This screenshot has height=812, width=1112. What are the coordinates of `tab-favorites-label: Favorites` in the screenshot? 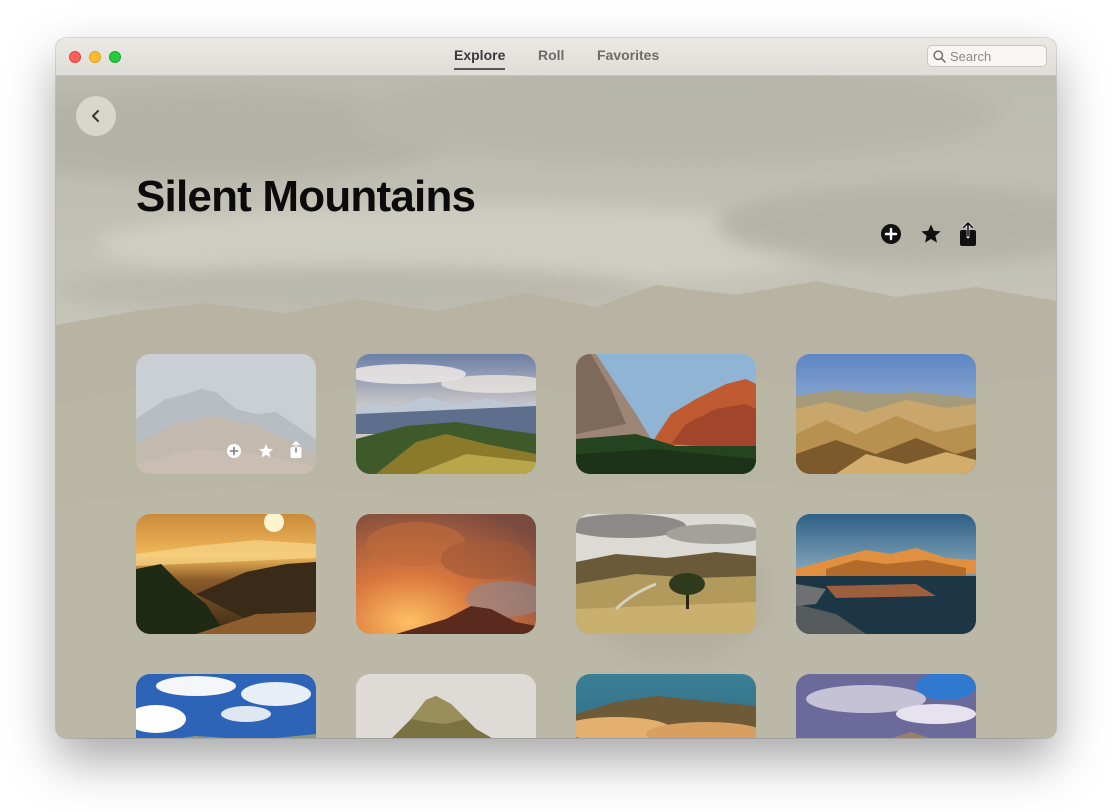 It's located at (628, 55).